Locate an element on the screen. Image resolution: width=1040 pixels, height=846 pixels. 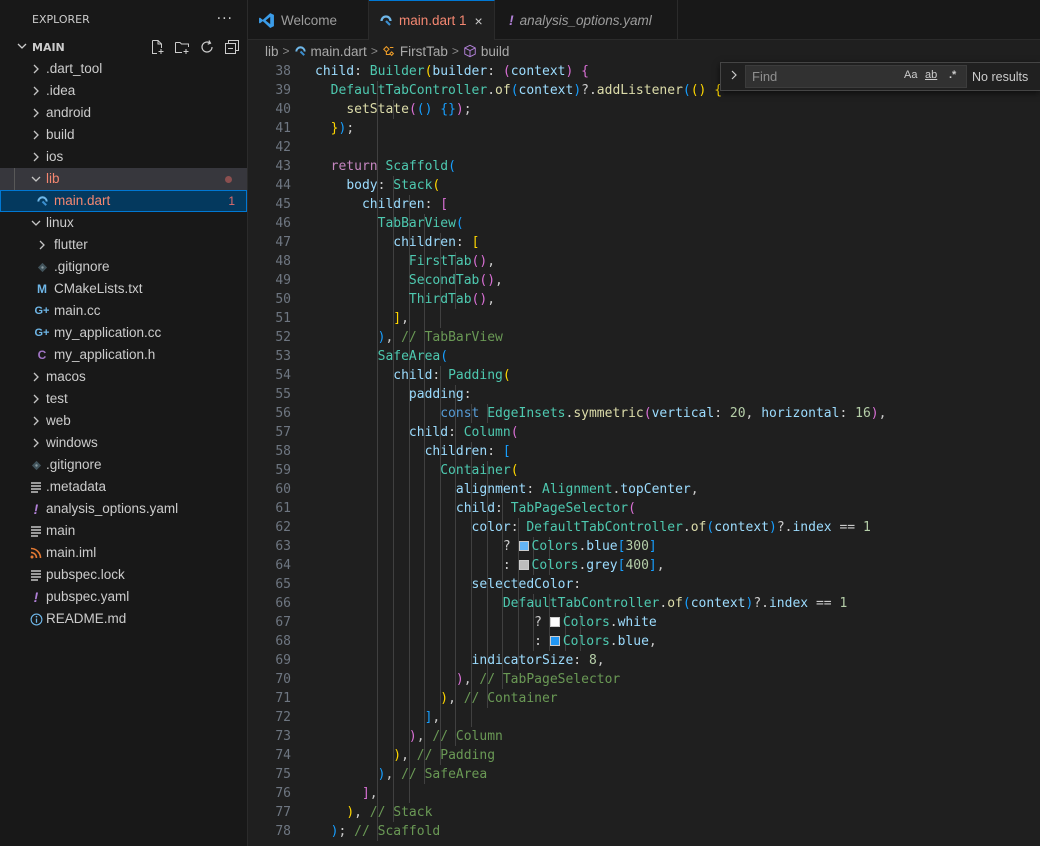
code-line: 67 ? Colors.white is located at coordinates (644, 622).